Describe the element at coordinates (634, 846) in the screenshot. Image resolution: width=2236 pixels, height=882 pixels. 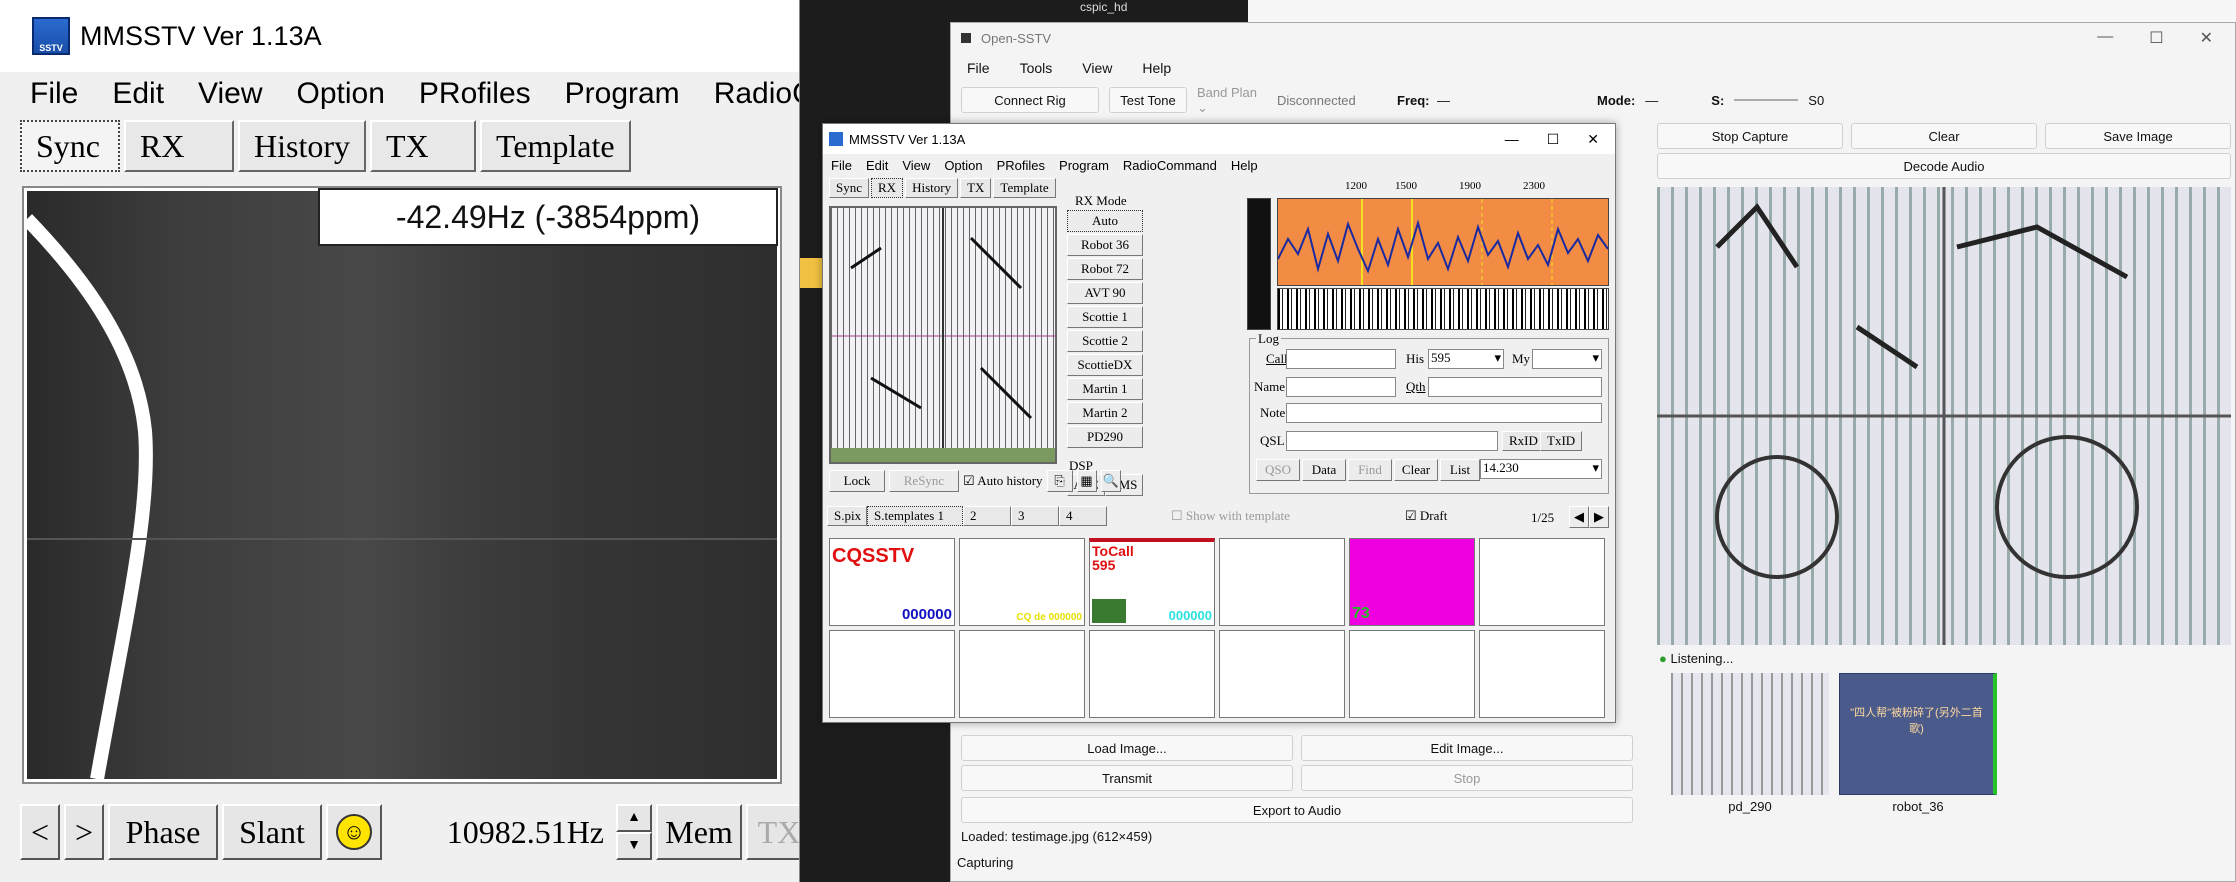
I see `spin-down-icon: ▼` at that location.